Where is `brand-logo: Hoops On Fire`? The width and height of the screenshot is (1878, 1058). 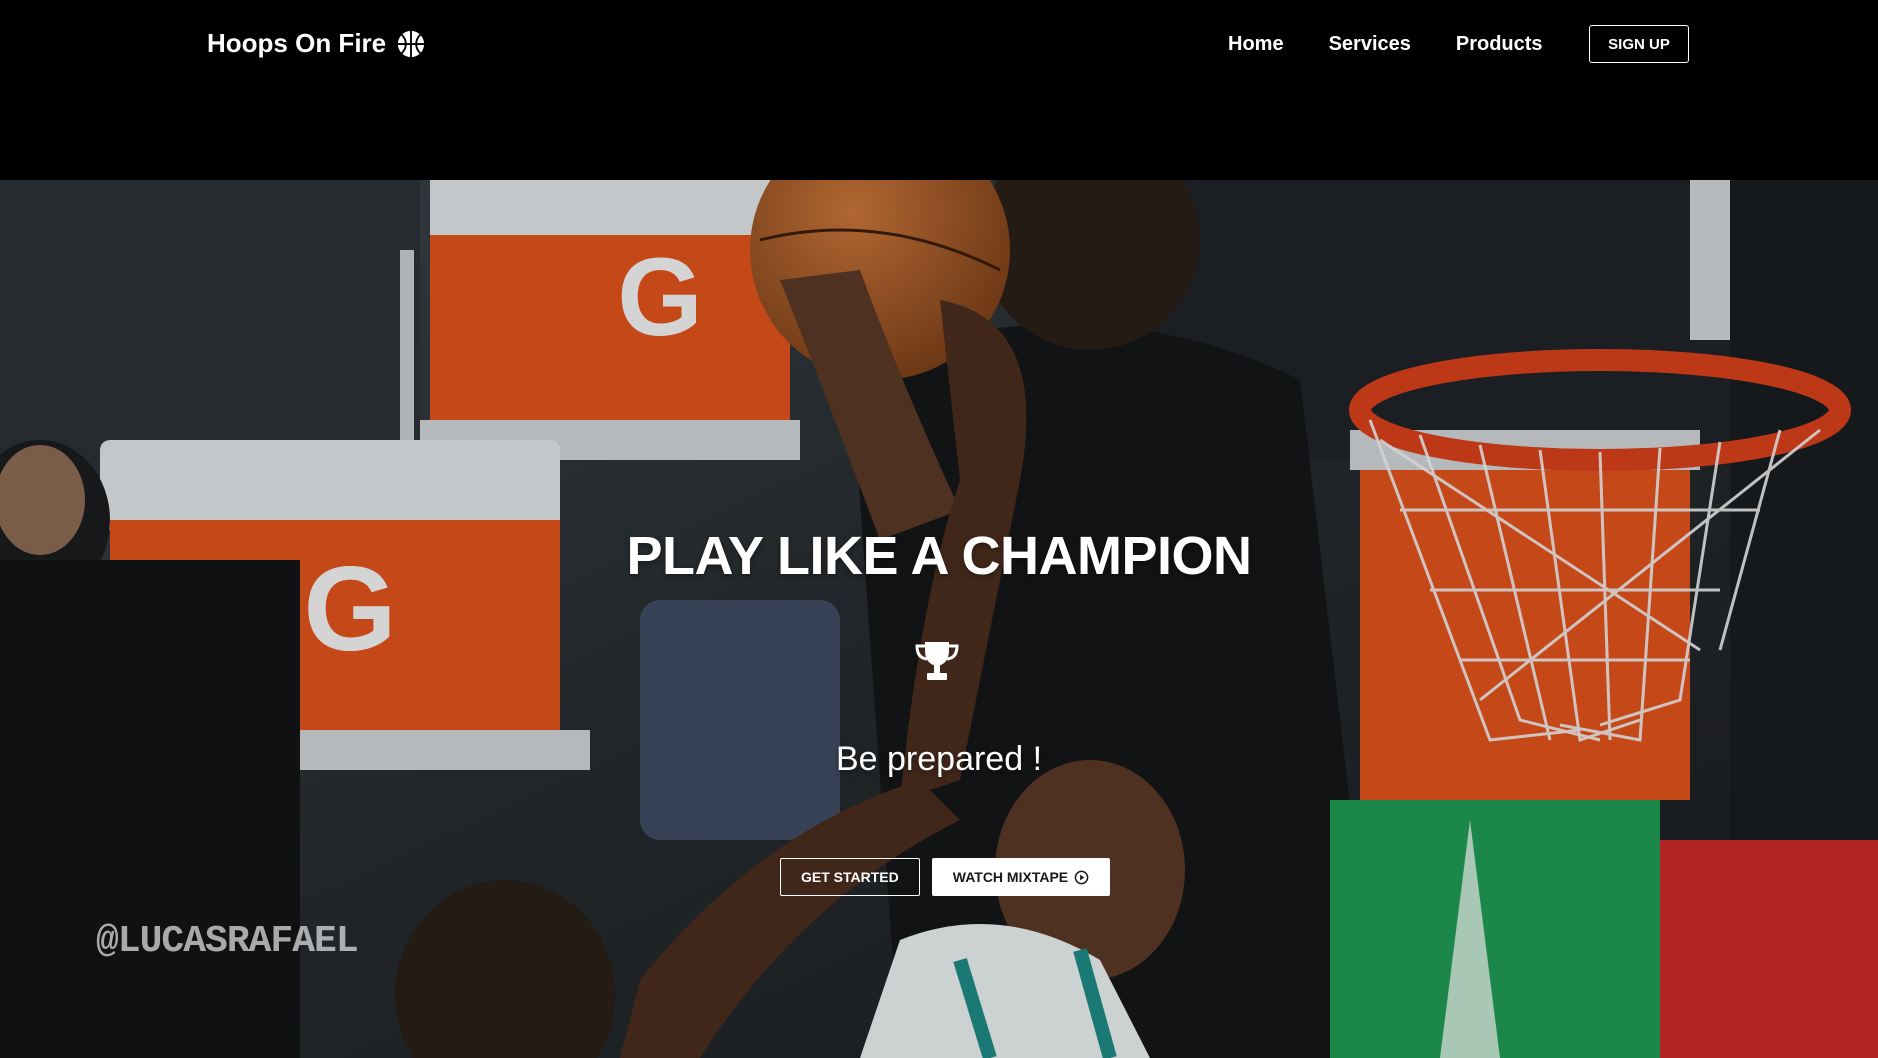
brand-logo: Hoops On Fire is located at coordinates (316, 43).